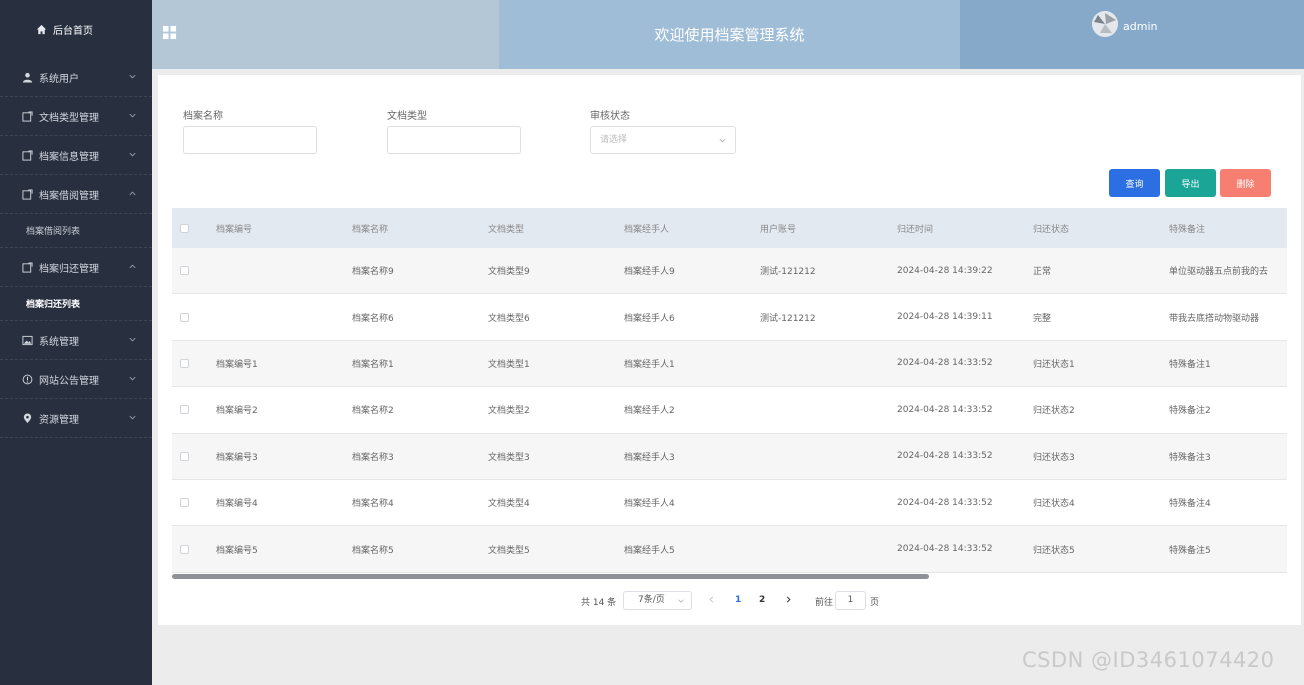 This screenshot has height=685, width=1304. I want to click on watermark: CSDN @ID3461074420, so click(1148, 660).